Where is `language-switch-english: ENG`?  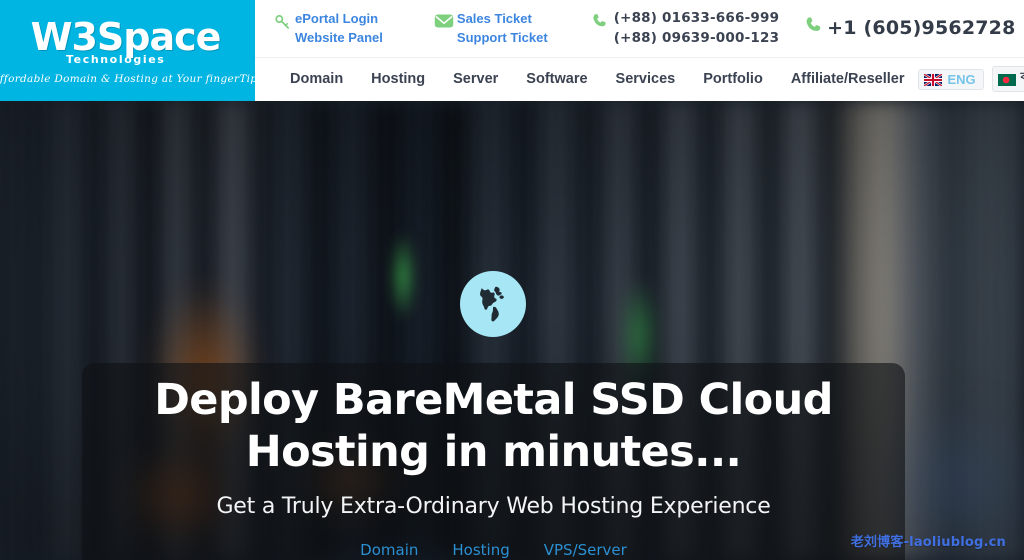
language-switch-english: ENG is located at coordinates (951, 79).